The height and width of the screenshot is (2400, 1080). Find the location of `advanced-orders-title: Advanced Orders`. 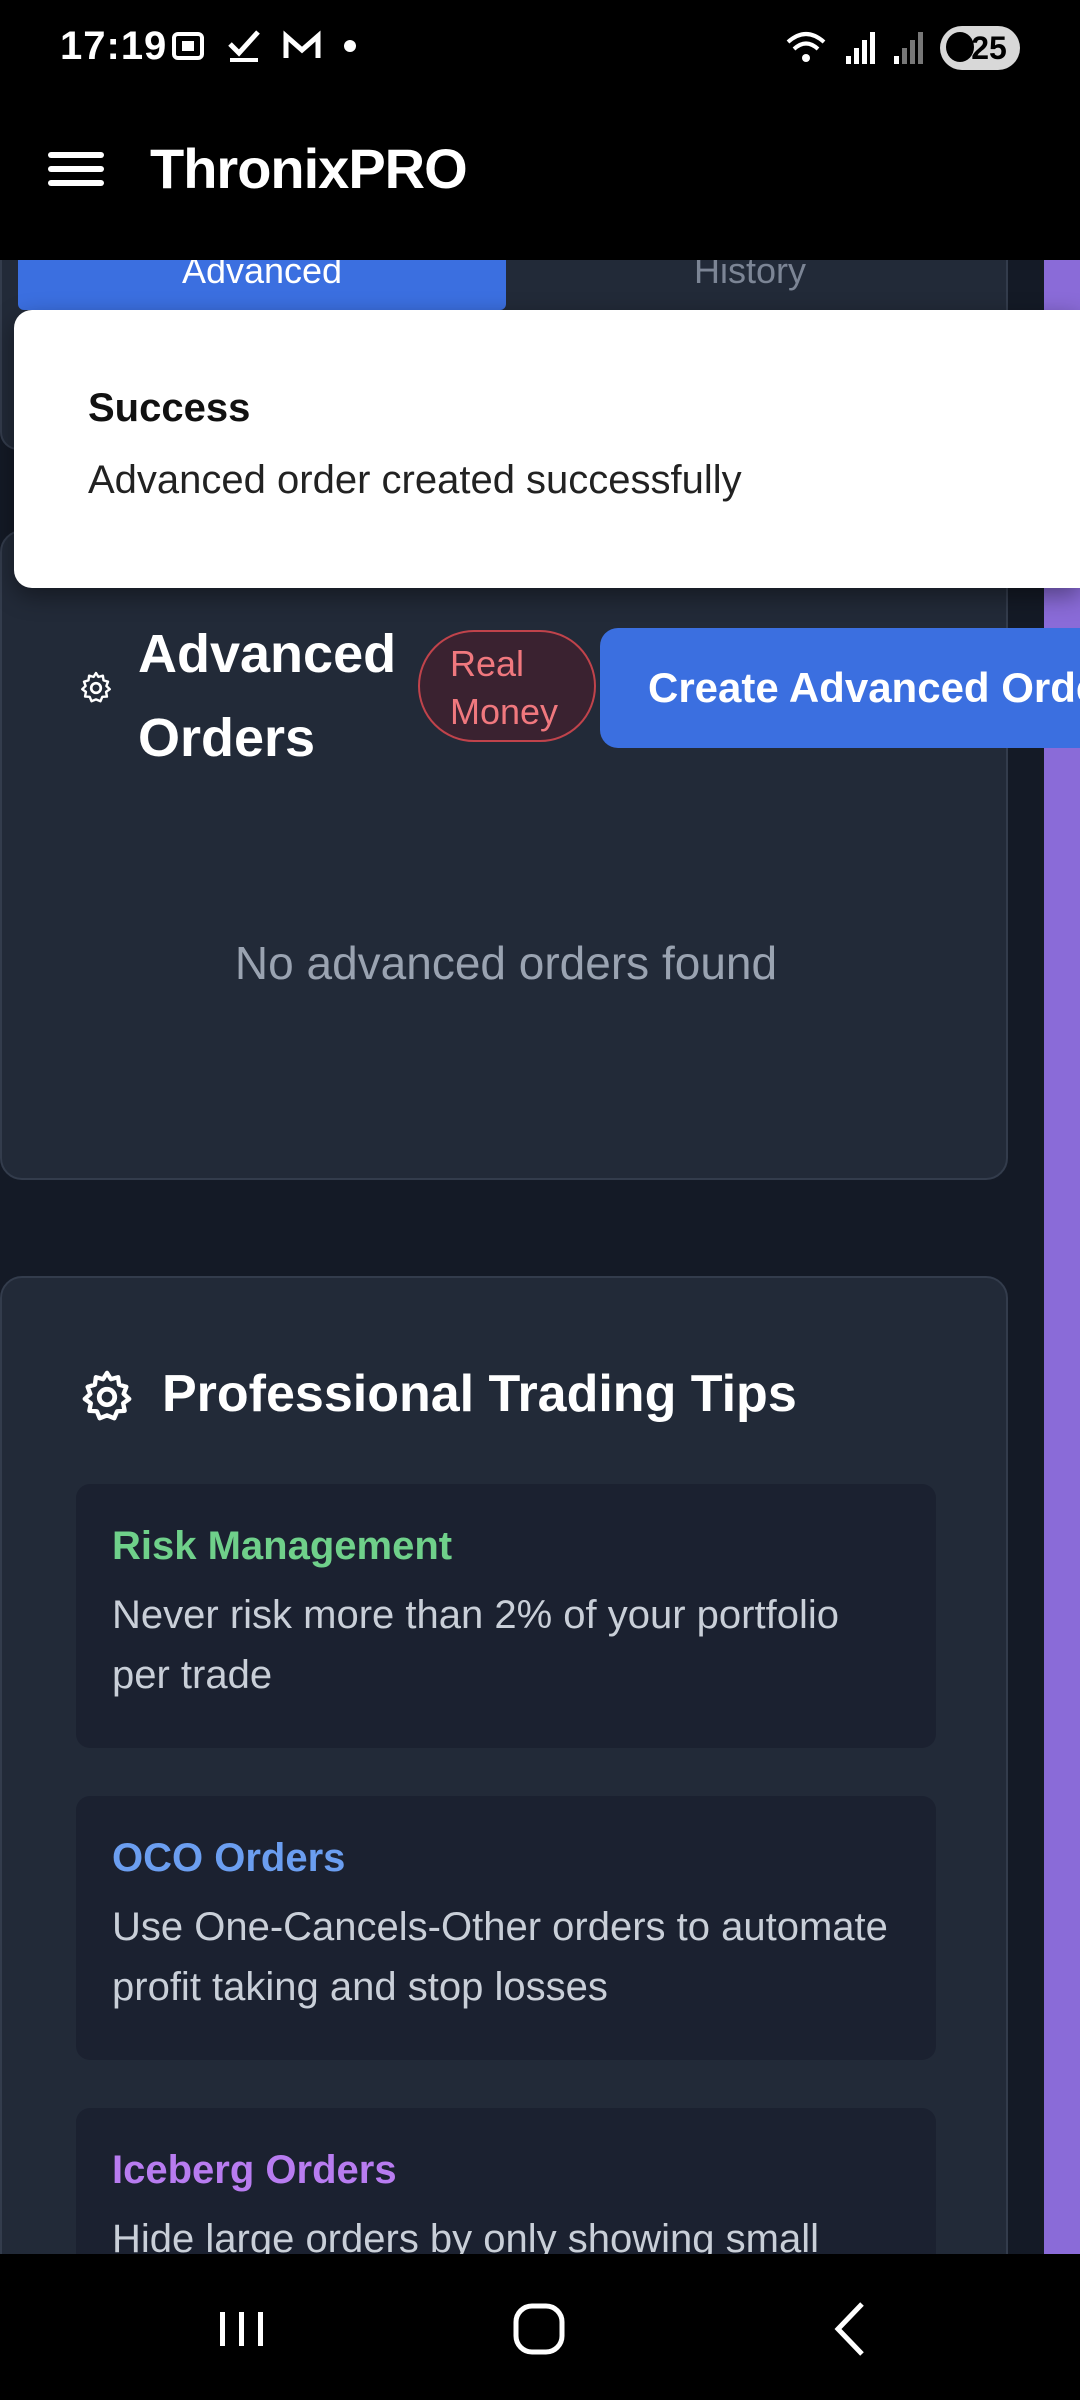

advanced-orders-title: Advanced Orders is located at coordinates (267, 696).